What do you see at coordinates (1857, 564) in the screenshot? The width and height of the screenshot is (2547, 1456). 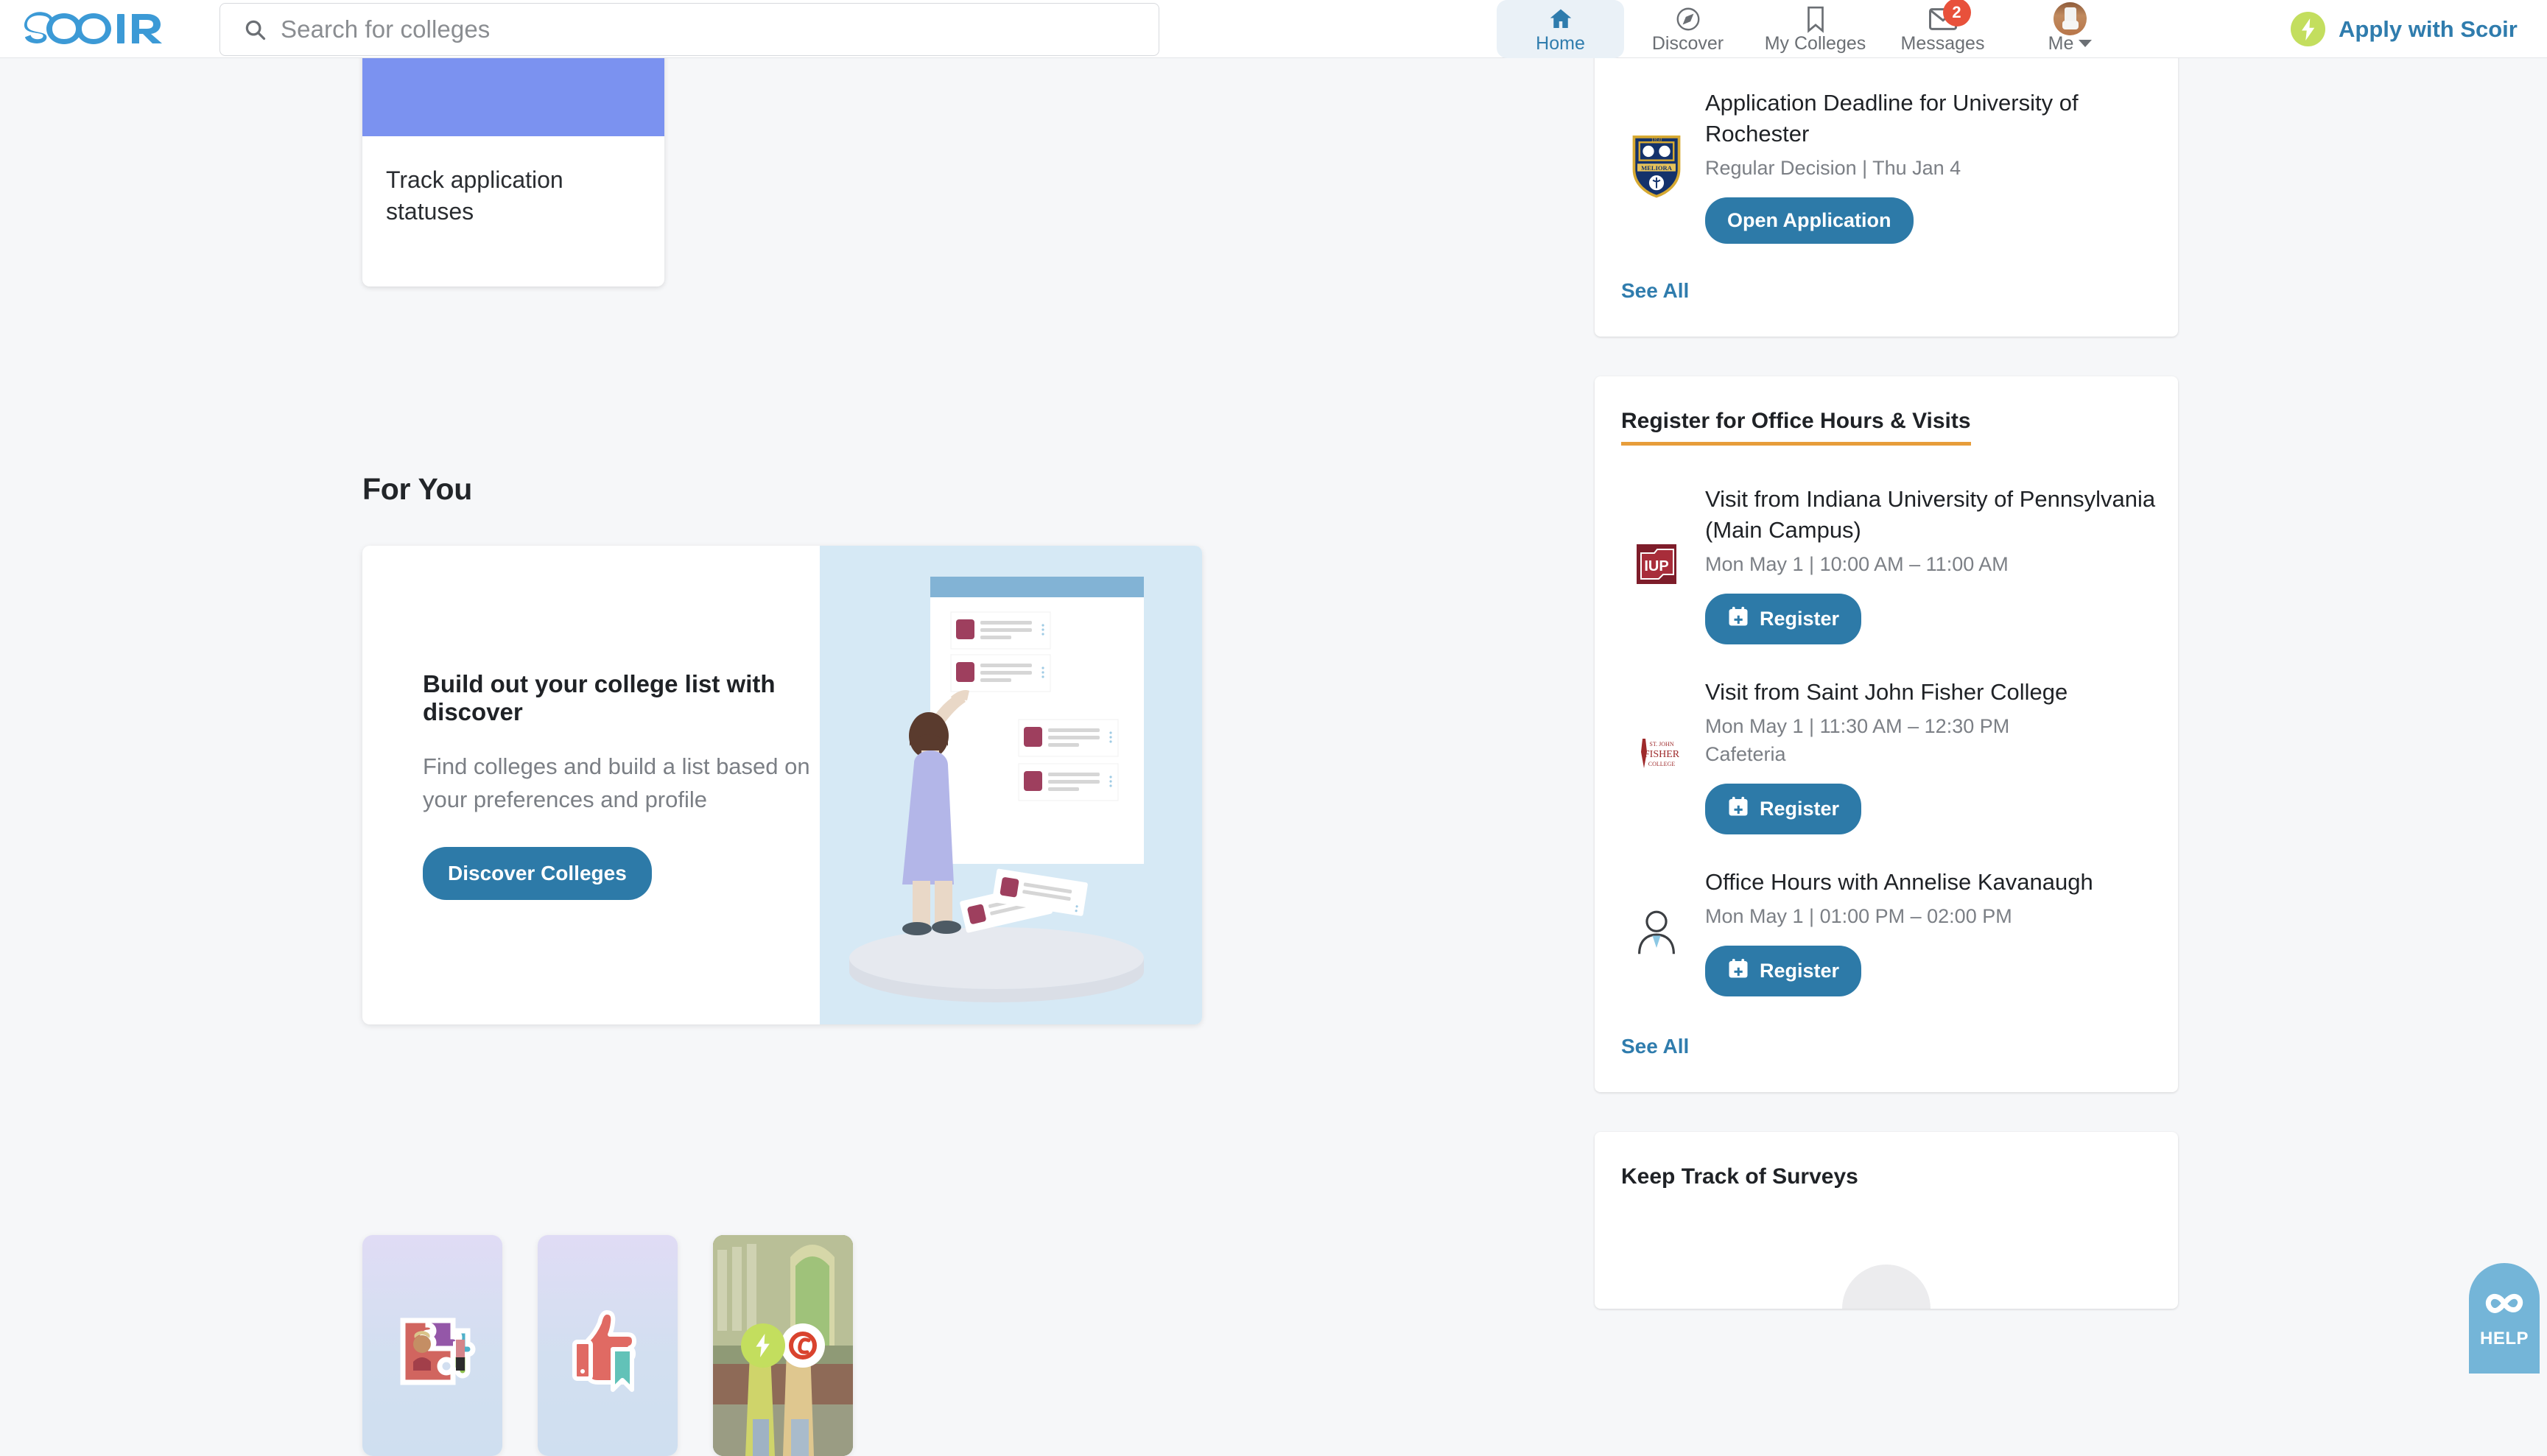 I see `event-meta: Mon May 1 | 10:00 AM – 11:00 AM` at bounding box center [1857, 564].